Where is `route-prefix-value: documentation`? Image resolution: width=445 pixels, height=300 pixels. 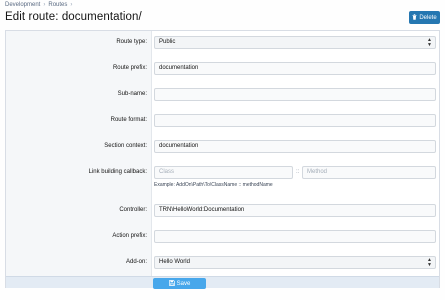 route-prefix-value: documentation is located at coordinates (179, 68).